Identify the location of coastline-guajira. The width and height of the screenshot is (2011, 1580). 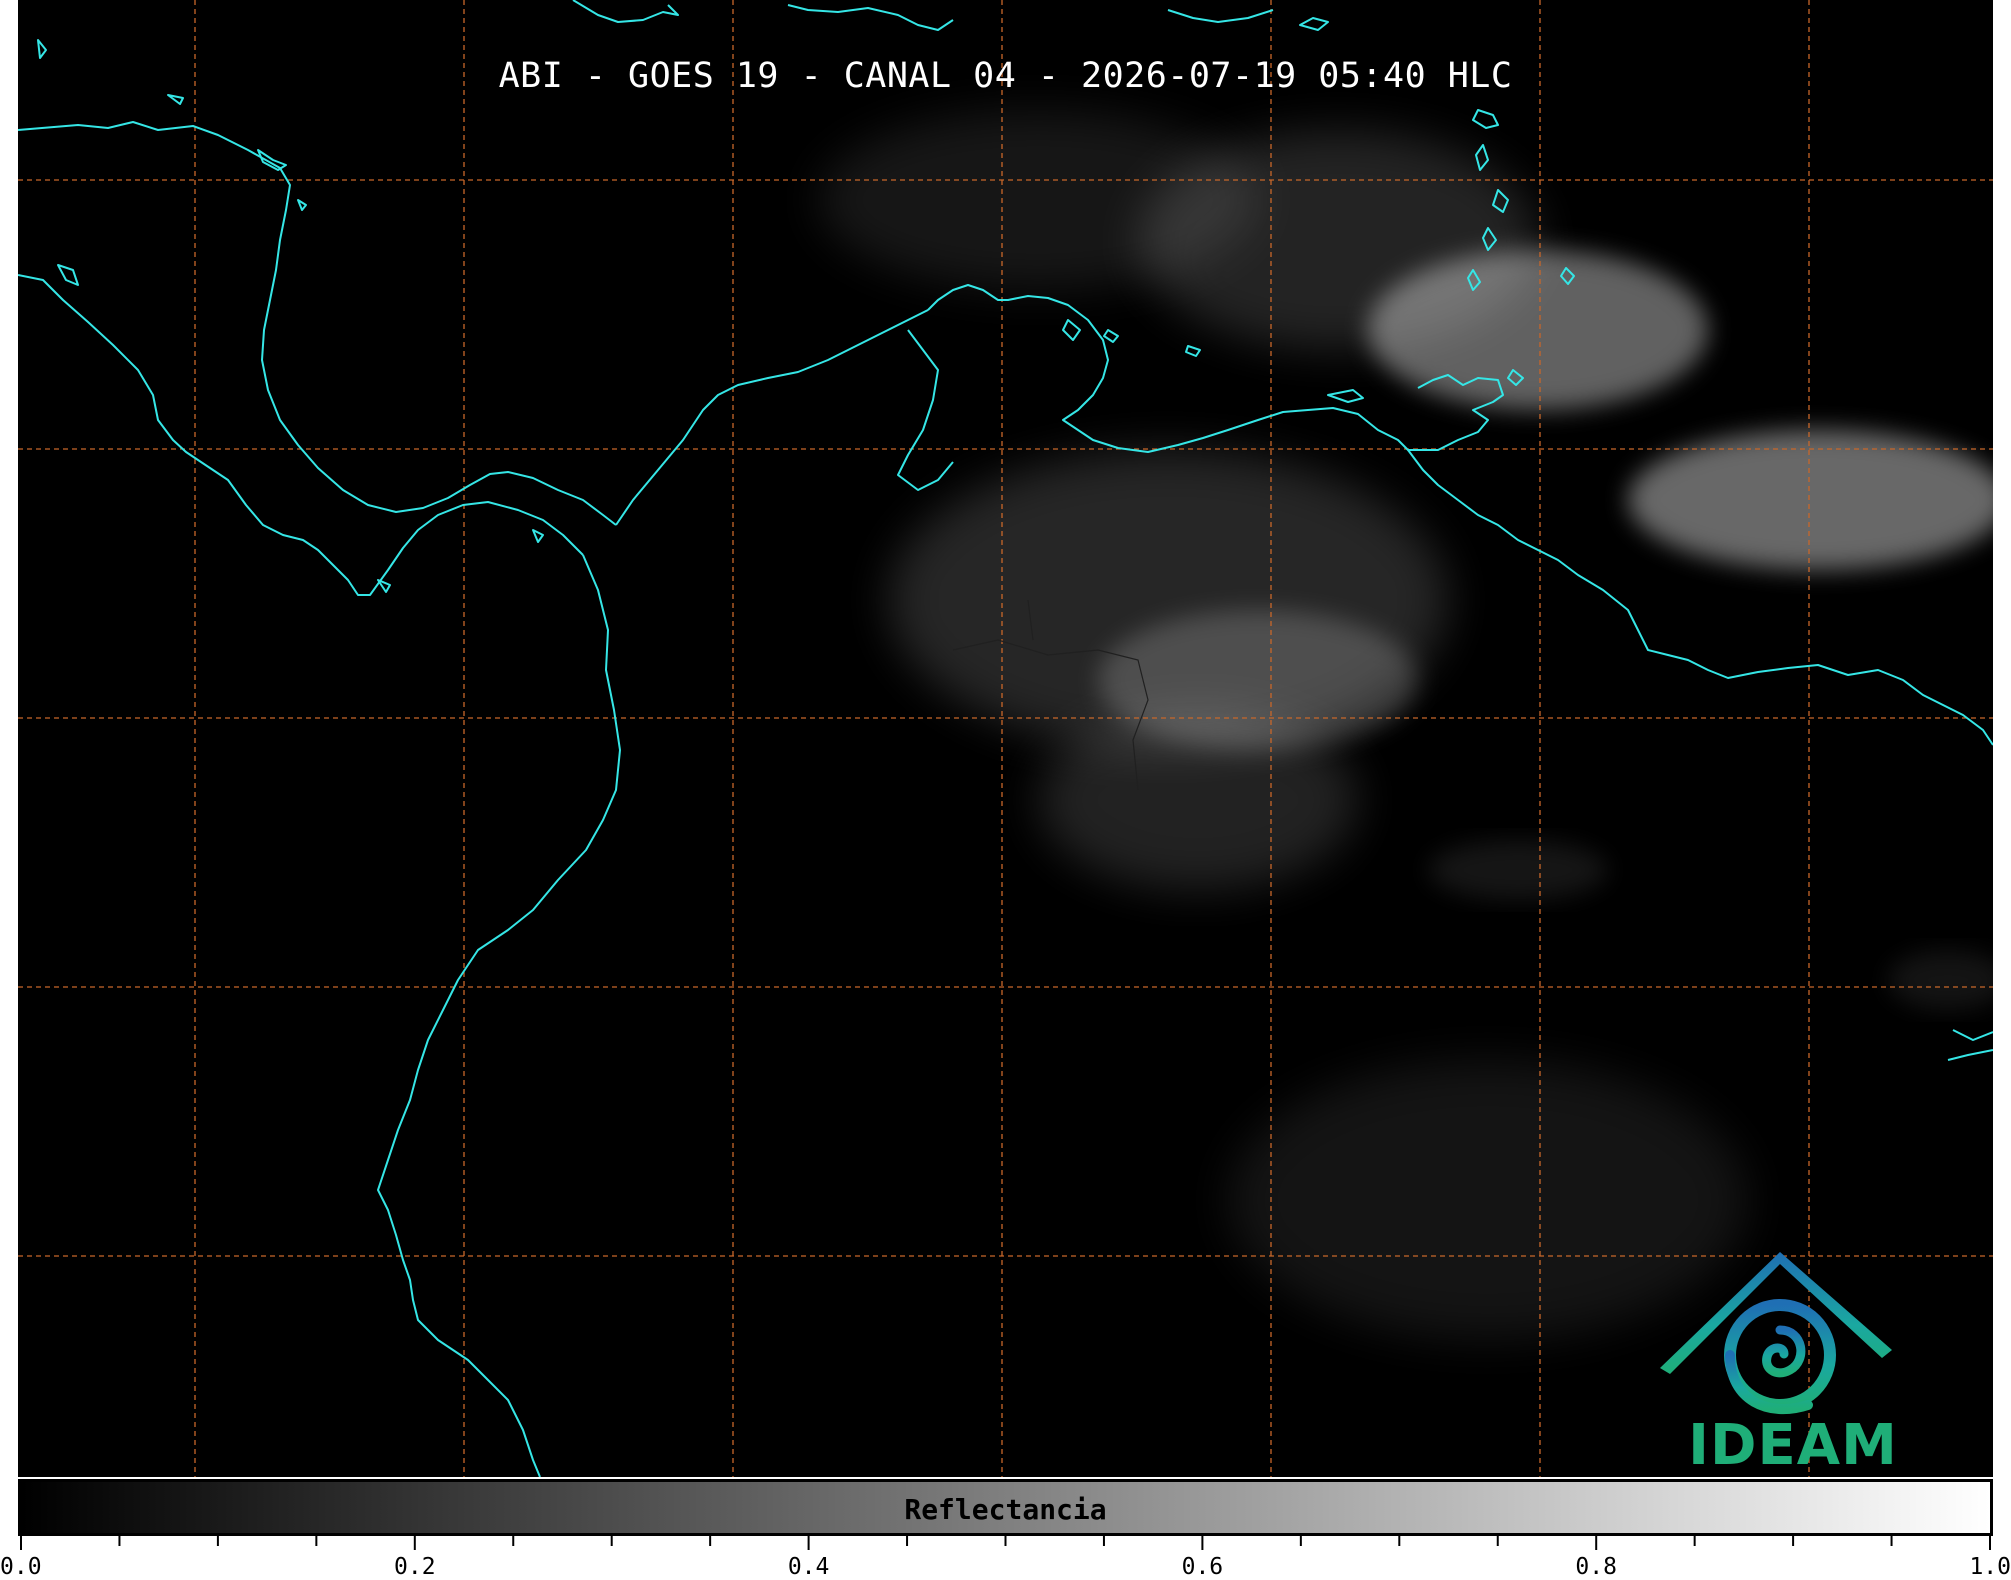
(925, 410).